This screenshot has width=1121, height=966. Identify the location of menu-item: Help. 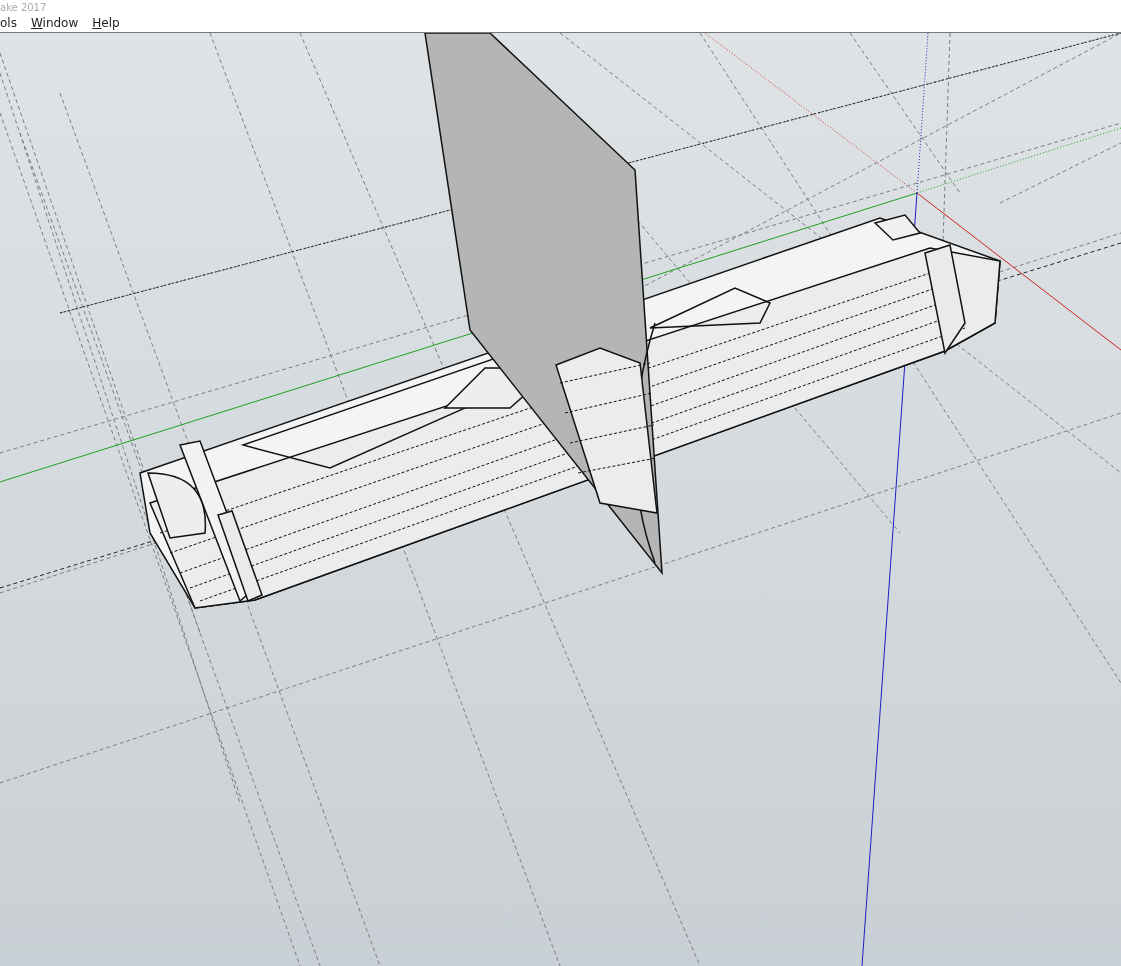
(106, 22).